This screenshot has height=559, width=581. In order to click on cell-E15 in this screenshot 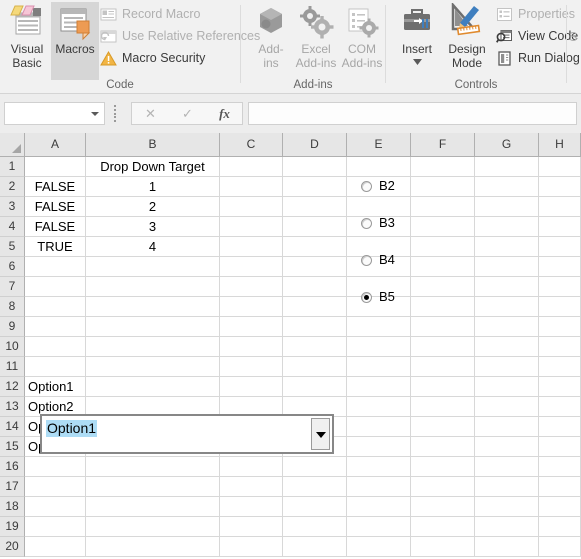, I will do `click(379, 447)`.